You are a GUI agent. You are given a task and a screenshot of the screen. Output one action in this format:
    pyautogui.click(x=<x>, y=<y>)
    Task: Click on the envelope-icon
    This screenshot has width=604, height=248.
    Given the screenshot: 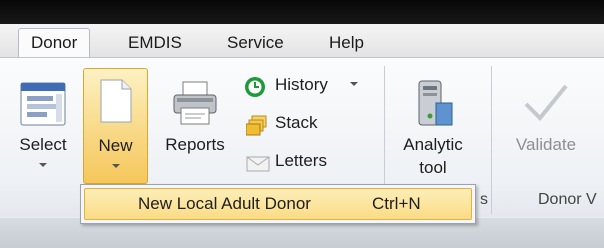 What is the action you would take?
    pyautogui.click(x=258, y=164)
    